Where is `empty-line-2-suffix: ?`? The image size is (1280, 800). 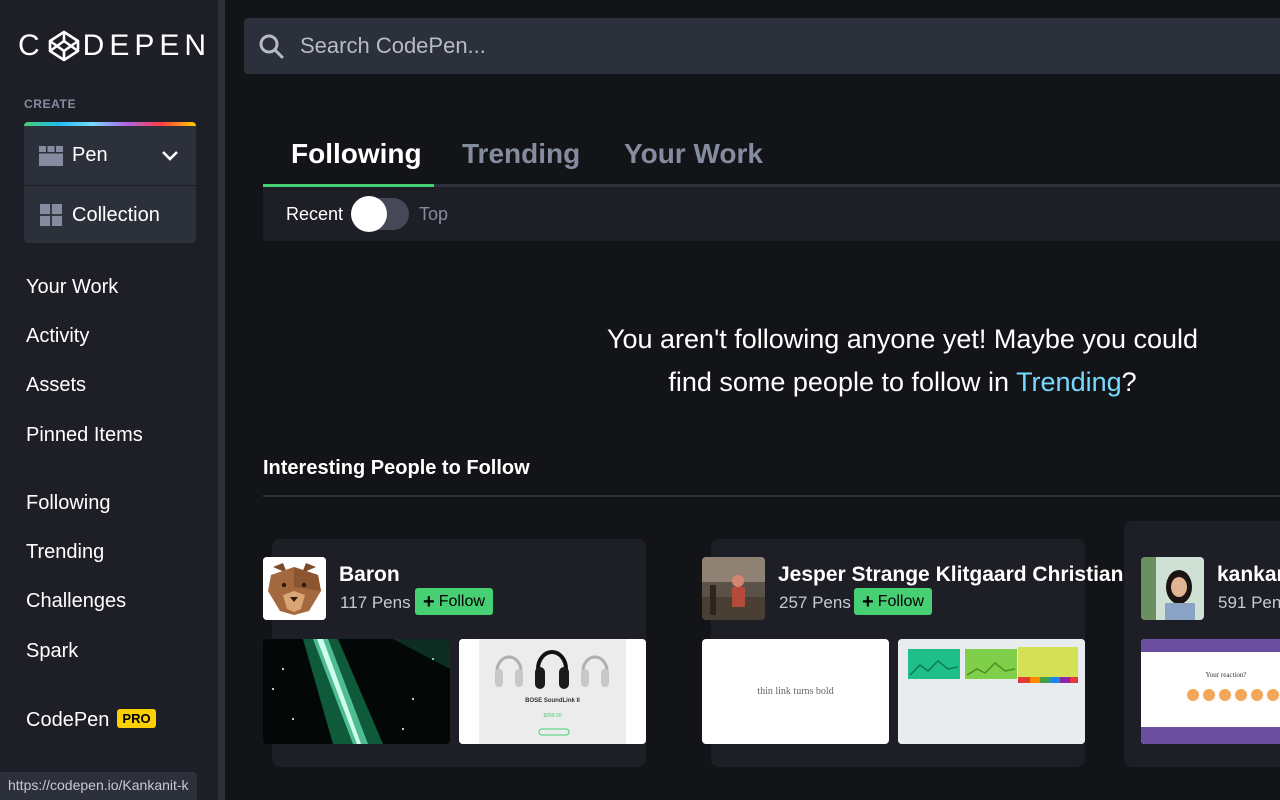 empty-line-2-suffix: ? is located at coordinates (1129, 382).